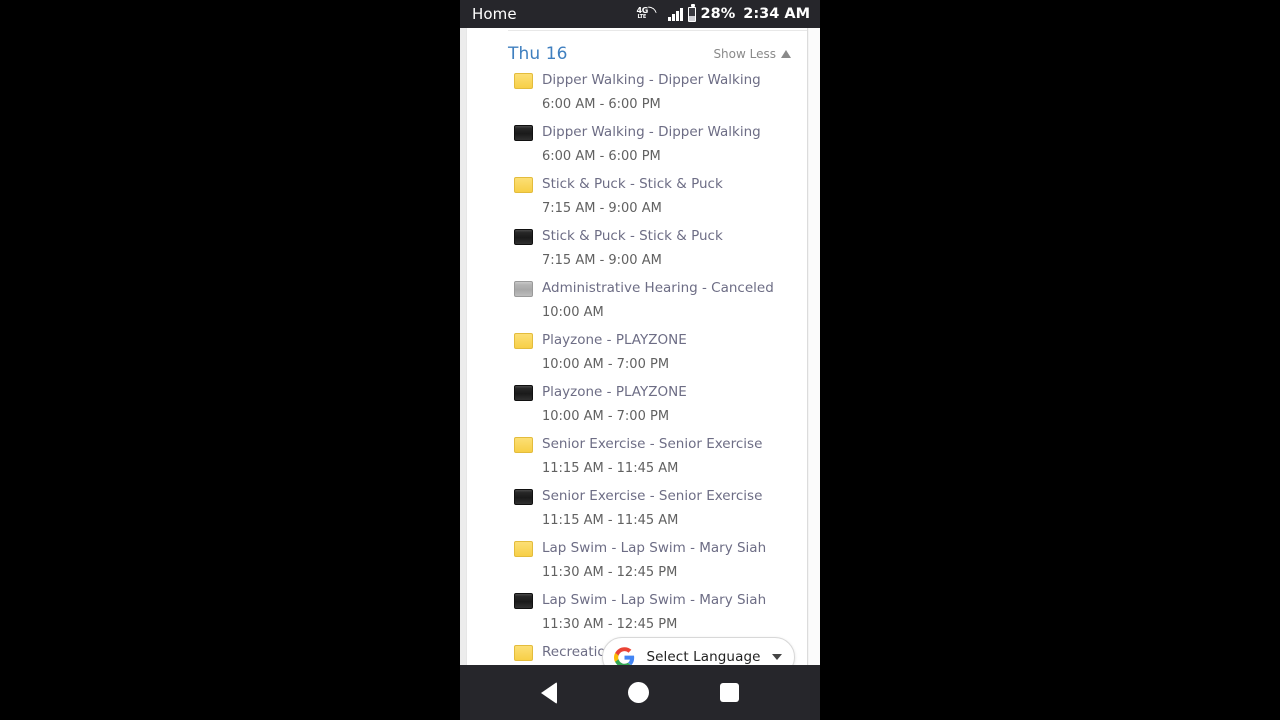  I want to click on chevron-down-icon, so click(777, 657).